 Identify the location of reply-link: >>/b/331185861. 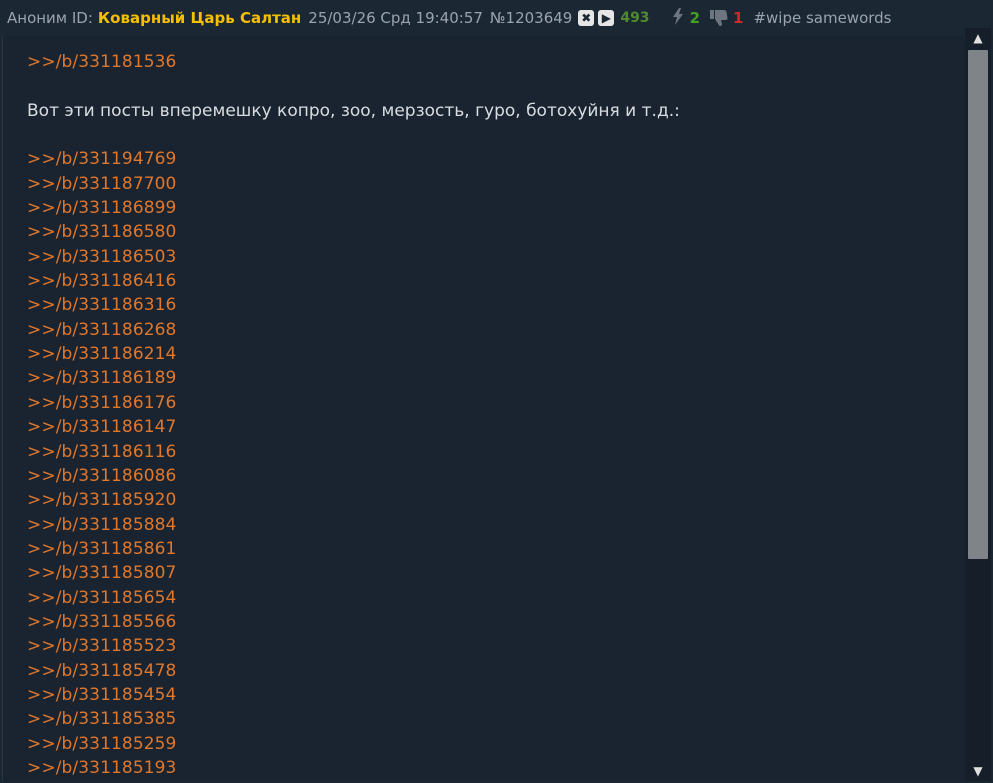
(353, 549).